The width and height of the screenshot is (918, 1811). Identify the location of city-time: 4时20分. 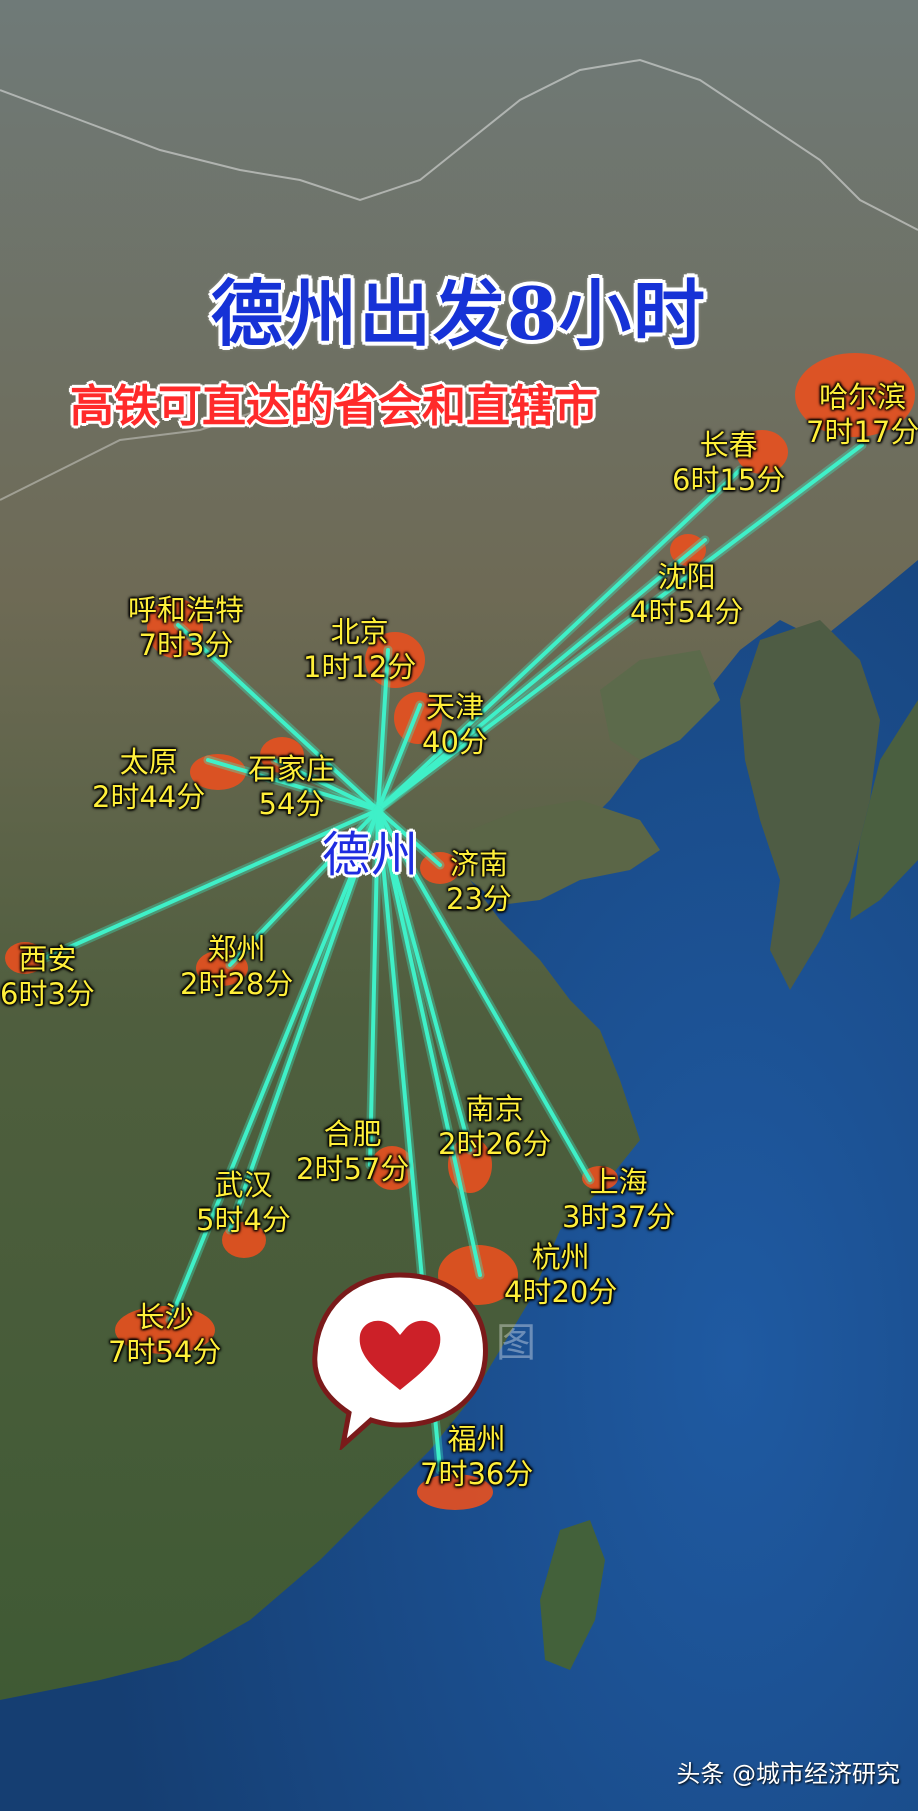
(561, 1292).